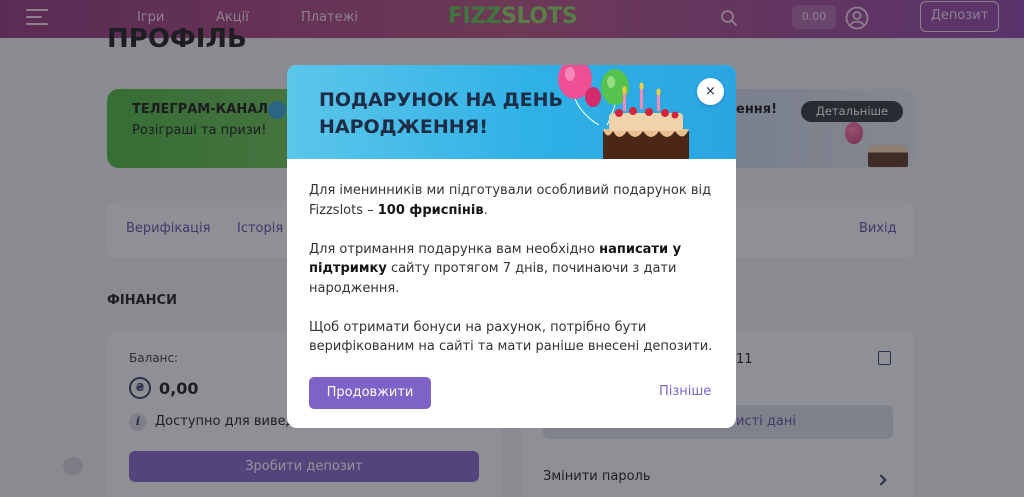 The width and height of the screenshot is (1024, 497). What do you see at coordinates (370, 393) in the screenshot?
I see `continue-button: Продовжити` at bounding box center [370, 393].